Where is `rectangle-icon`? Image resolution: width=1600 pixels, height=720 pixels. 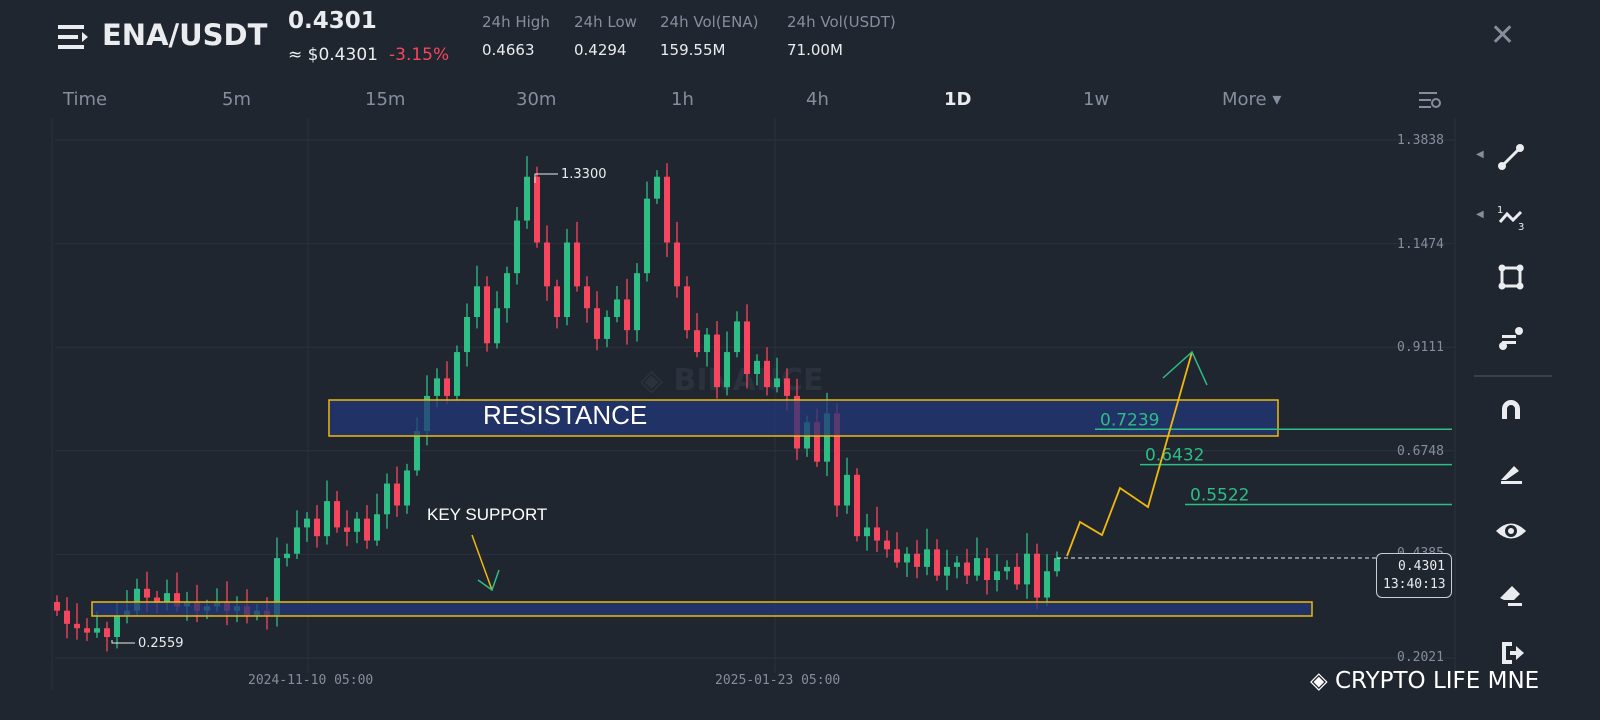 rectangle-icon is located at coordinates (1511, 277).